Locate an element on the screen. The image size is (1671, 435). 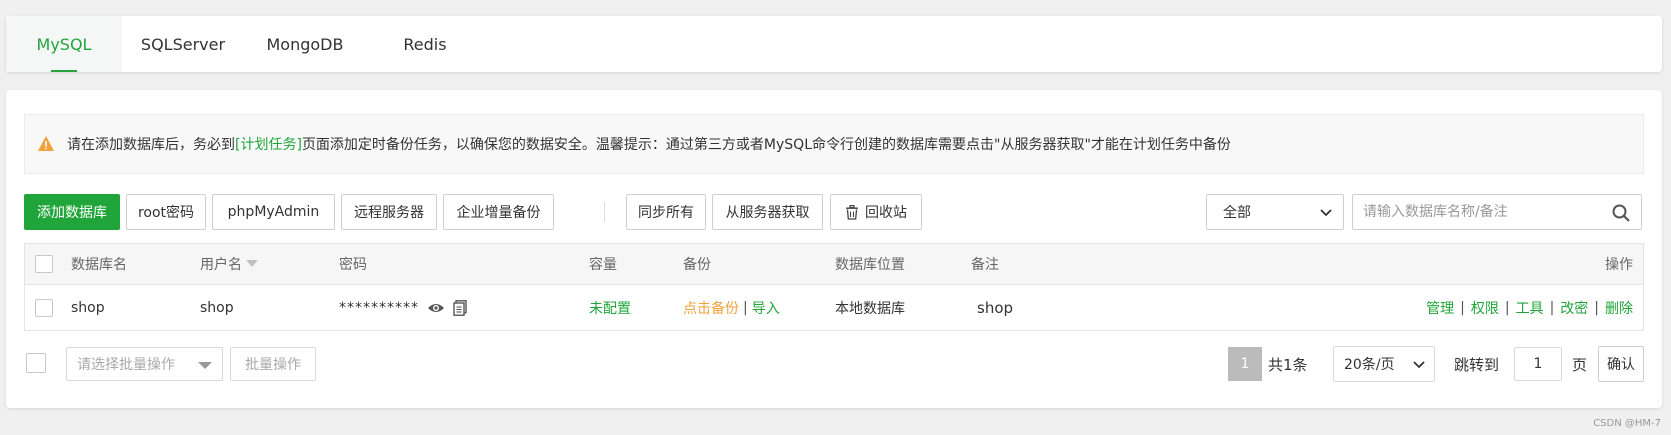
incremental-backup-button: 企业增量备份 is located at coordinates (498, 212).